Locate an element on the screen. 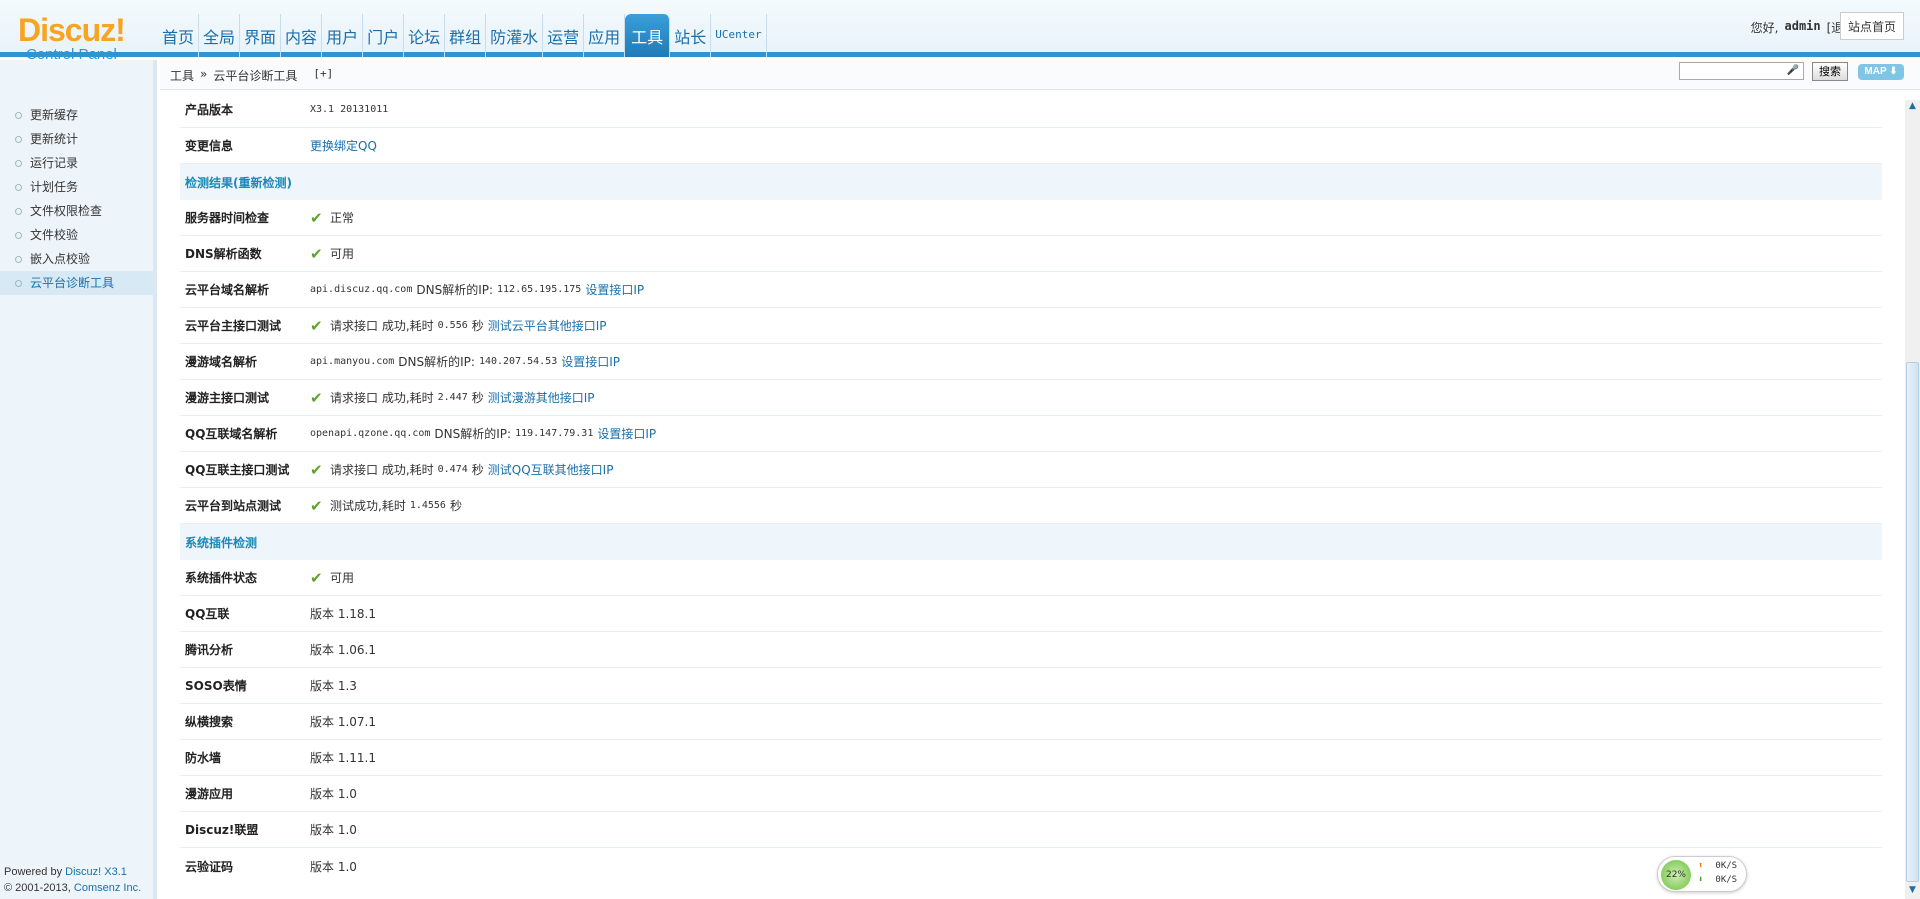 The width and height of the screenshot is (1920, 899). nav-safe: 防灌水 is located at coordinates (515, 35).